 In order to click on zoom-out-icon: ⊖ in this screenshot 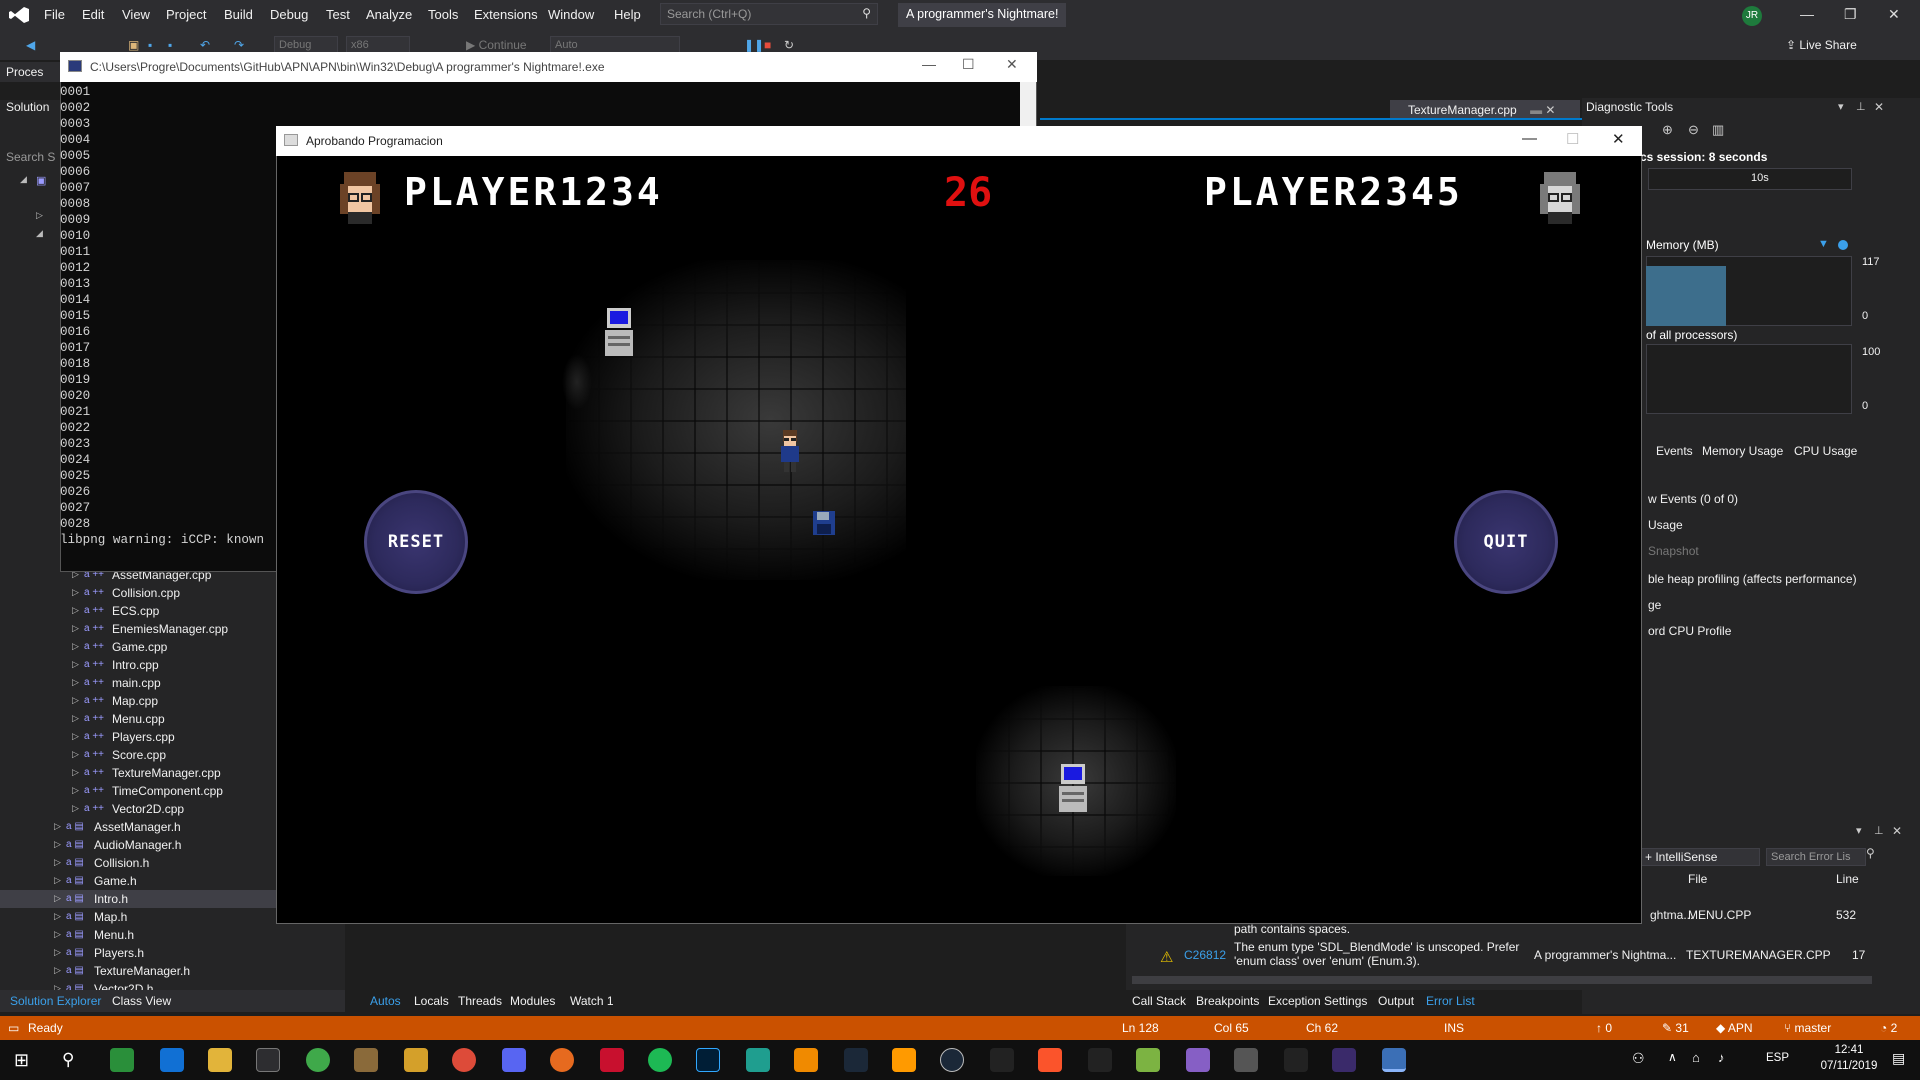, I will do `click(1693, 130)`.